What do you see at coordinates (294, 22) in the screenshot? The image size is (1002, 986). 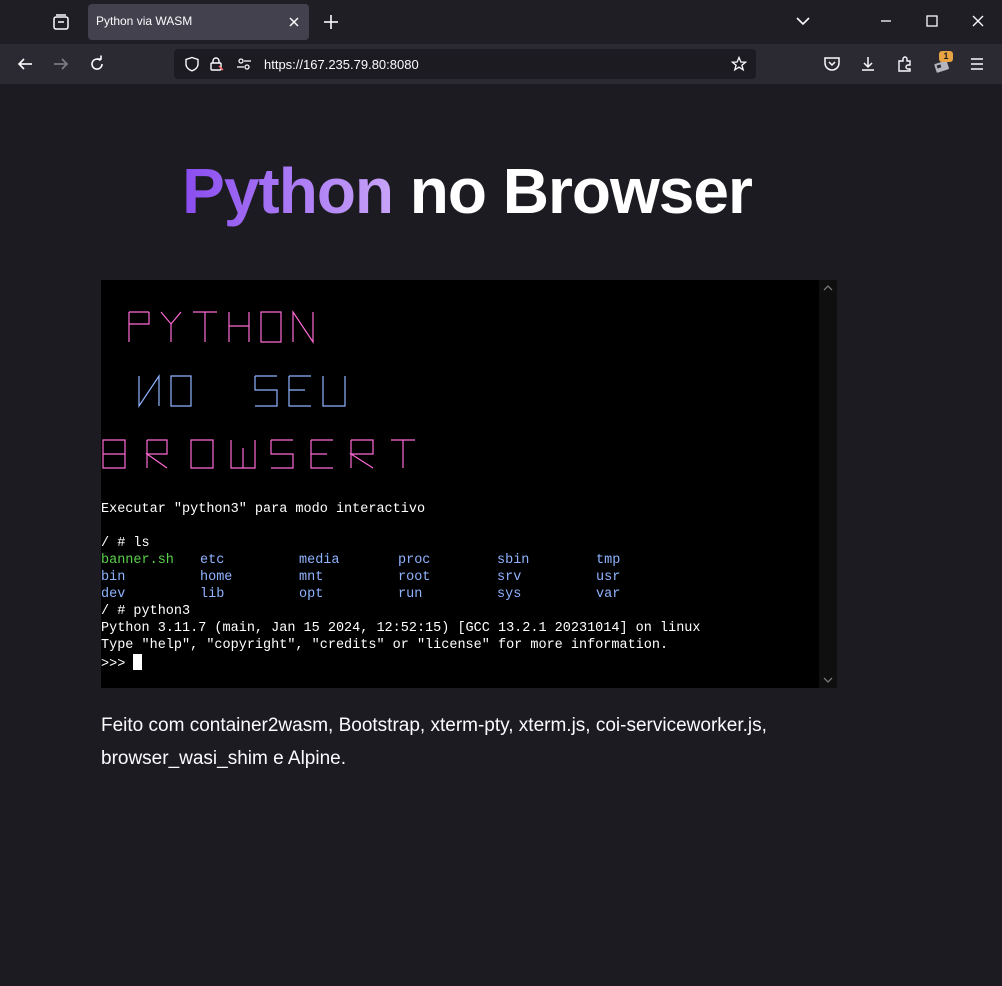 I see `close-icon` at bounding box center [294, 22].